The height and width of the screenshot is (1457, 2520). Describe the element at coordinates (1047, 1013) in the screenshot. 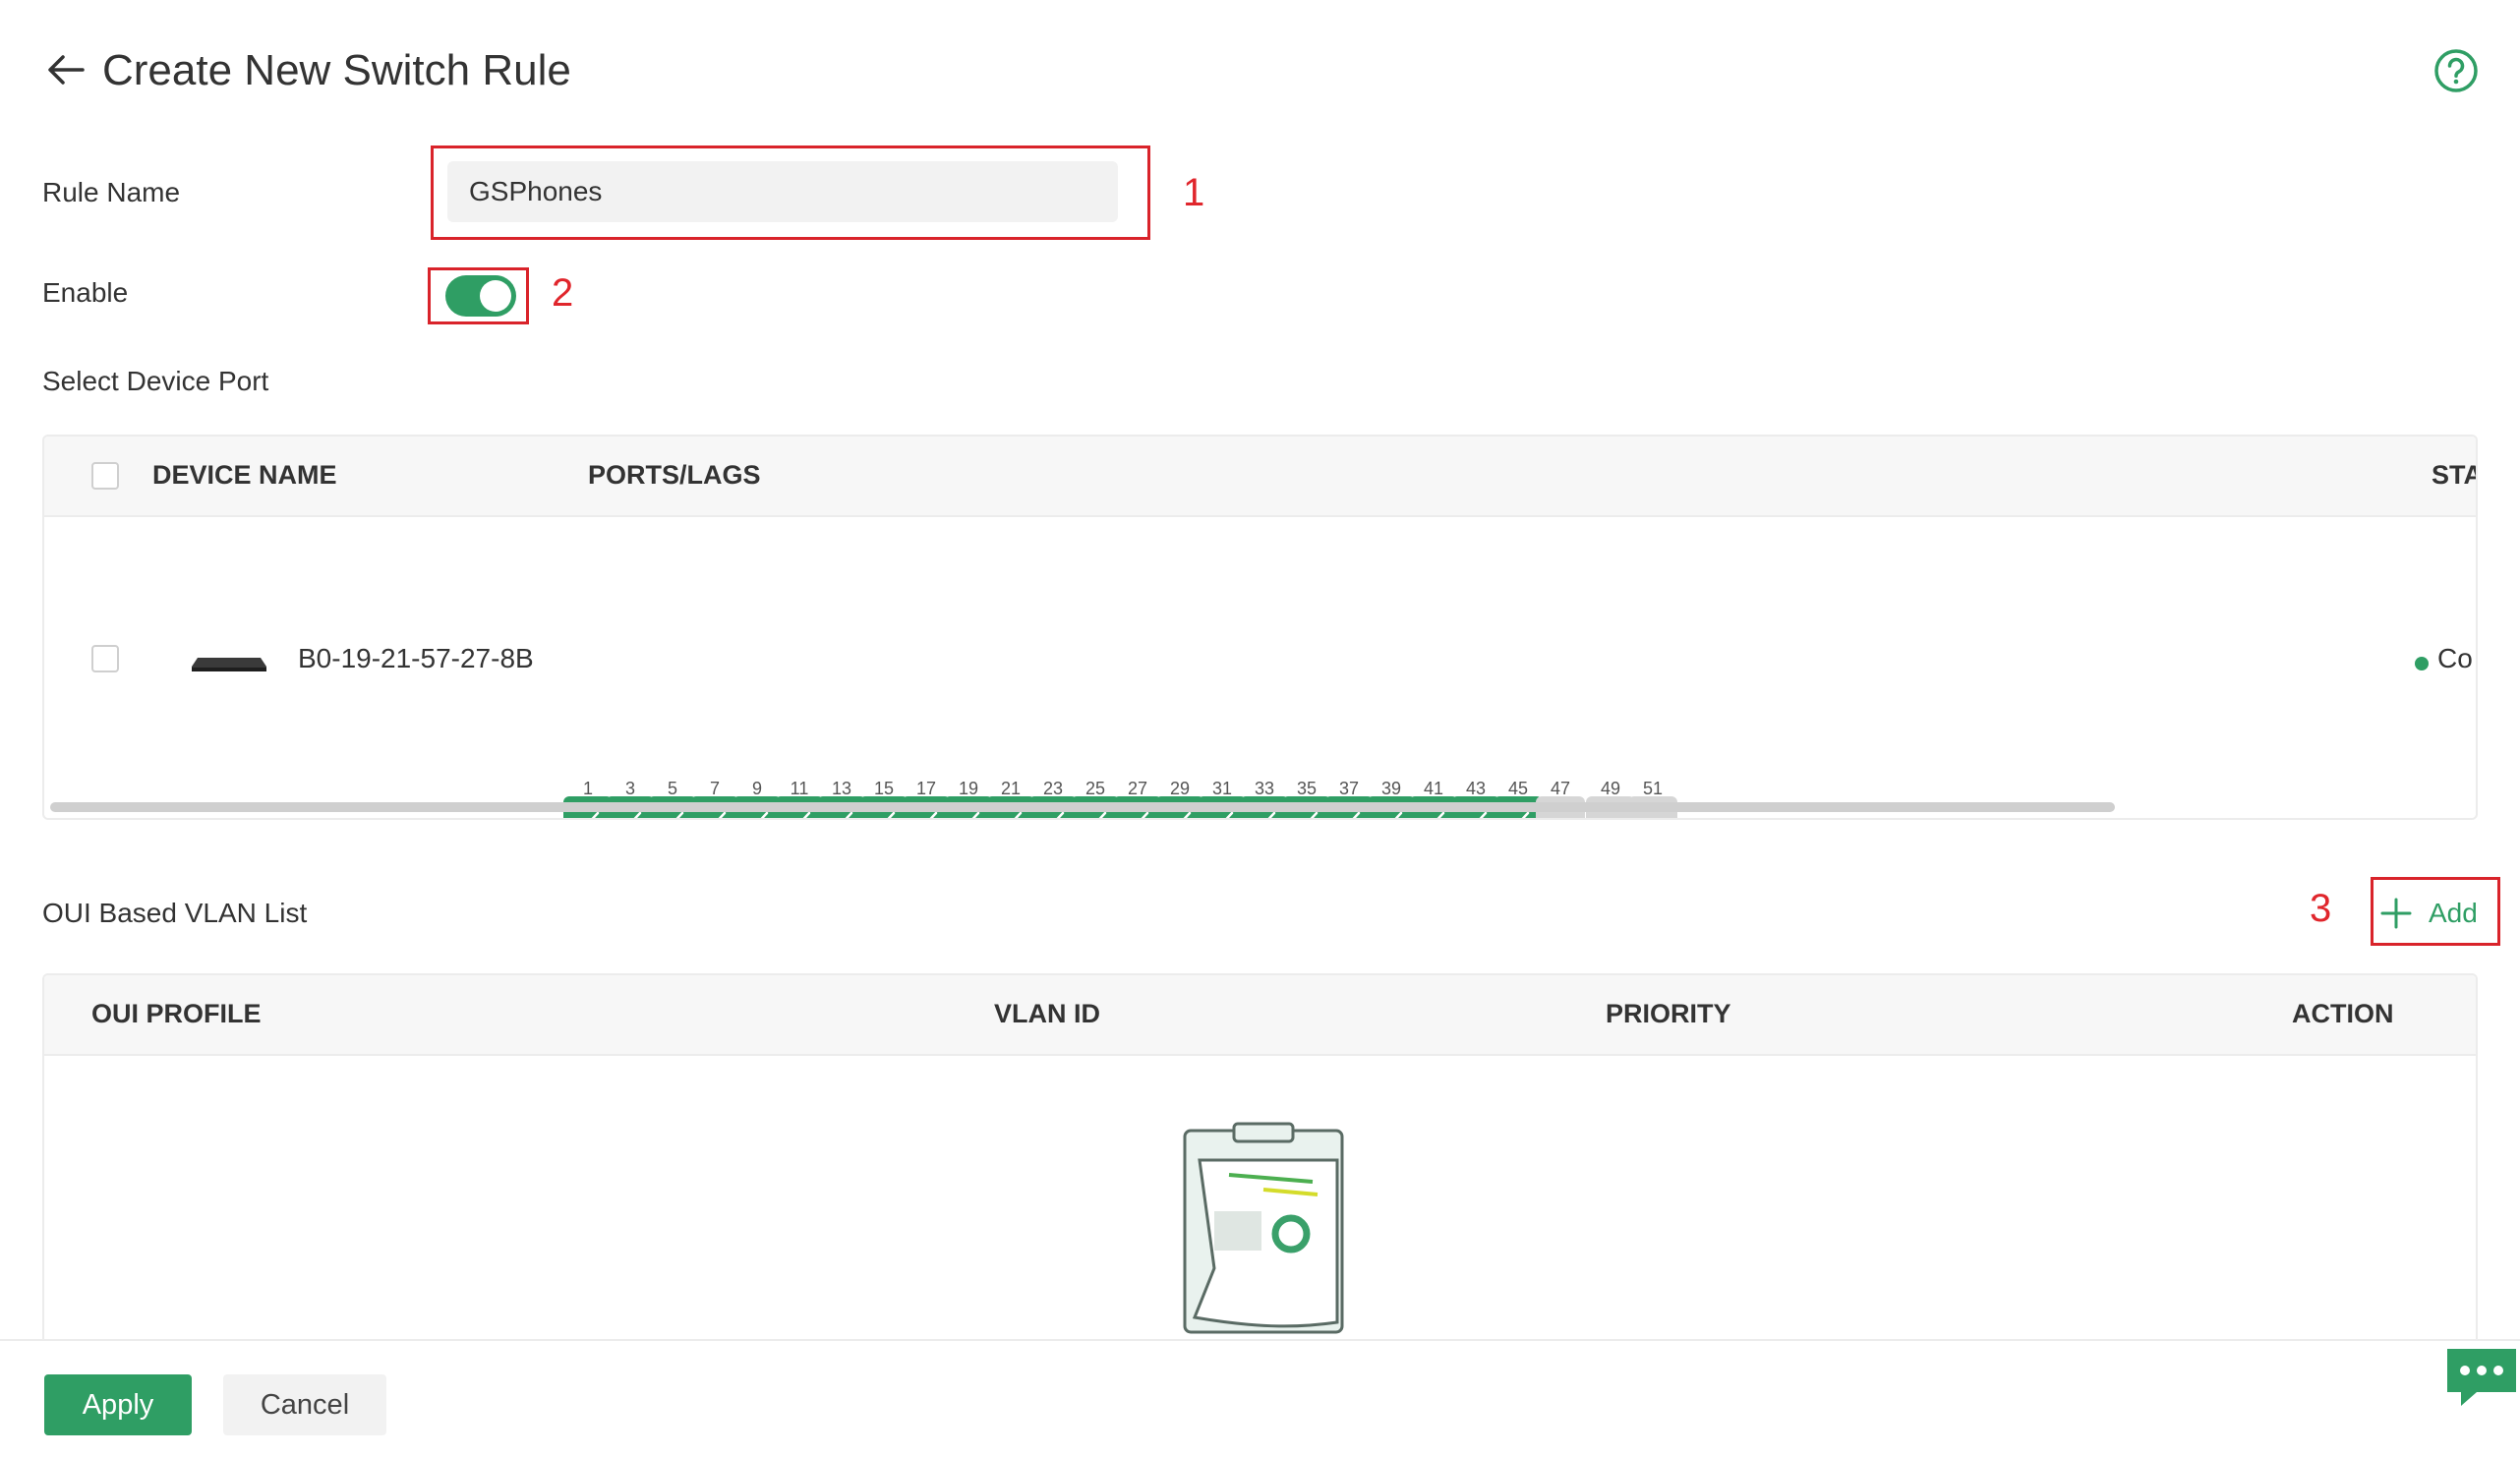

I see `column-vlan-id: VLAN ID` at that location.